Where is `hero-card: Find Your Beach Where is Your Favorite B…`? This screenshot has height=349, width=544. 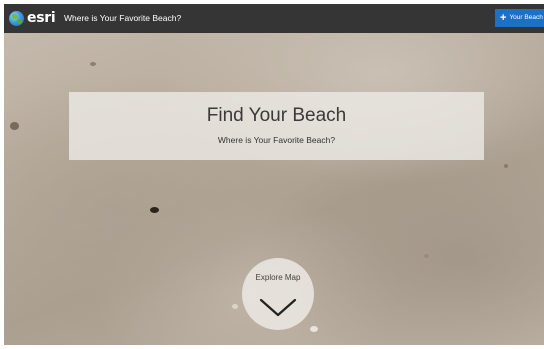
hero-card: Find Your Beach Where is Your Favorite B… is located at coordinates (276, 126).